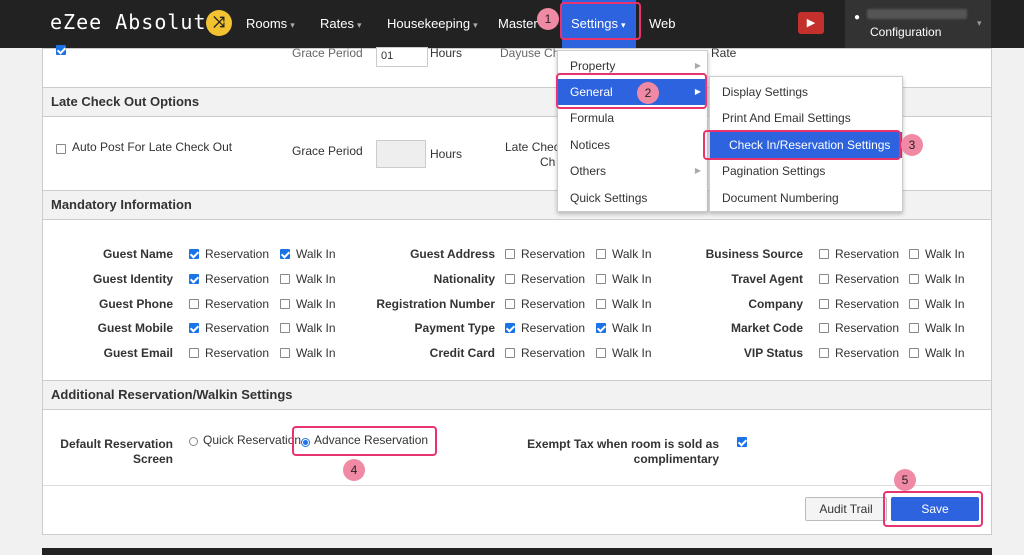  What do you see at coordinates (773, 353) in the screenshot?
I see `mandatory-field-label: VIP Status` at bounding box center [773, 353].